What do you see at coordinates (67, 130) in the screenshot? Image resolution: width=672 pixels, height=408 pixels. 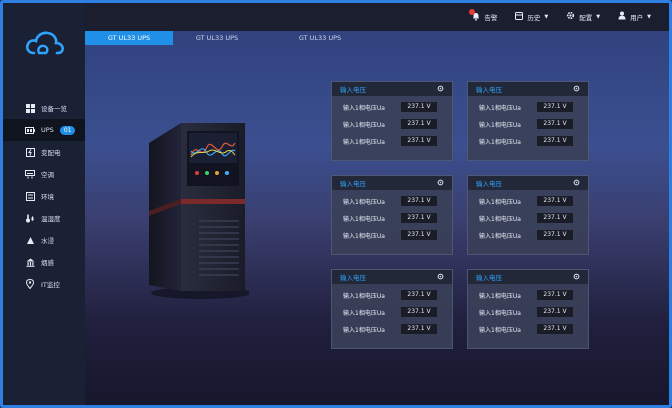 I see `ups-count-badge: 01` at bounding box center [67, 130].